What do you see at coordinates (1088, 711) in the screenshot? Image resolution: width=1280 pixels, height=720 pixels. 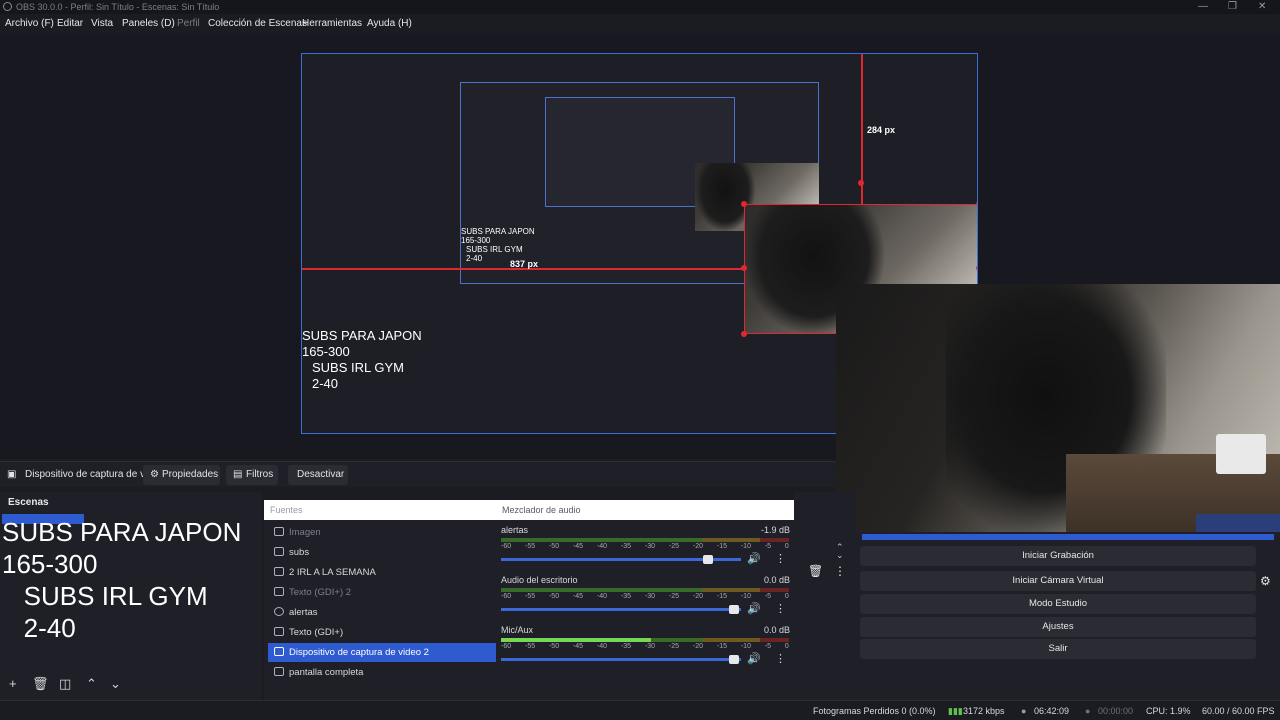 I see `record-status-icon: ●` at bounding box center [1088, 711].